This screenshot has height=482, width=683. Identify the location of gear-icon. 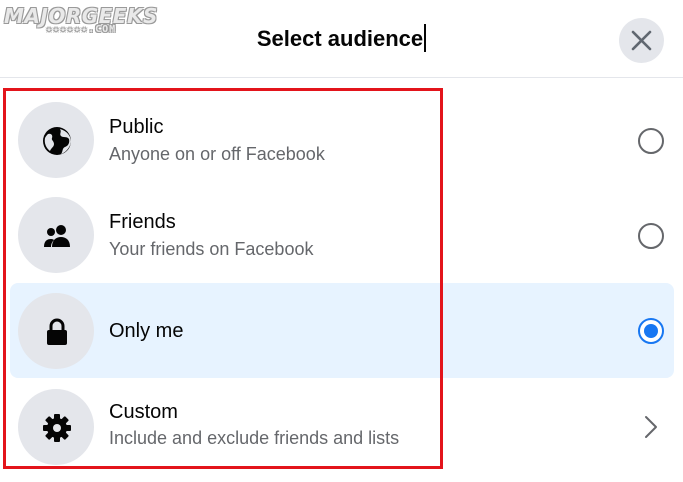
(57, 428).